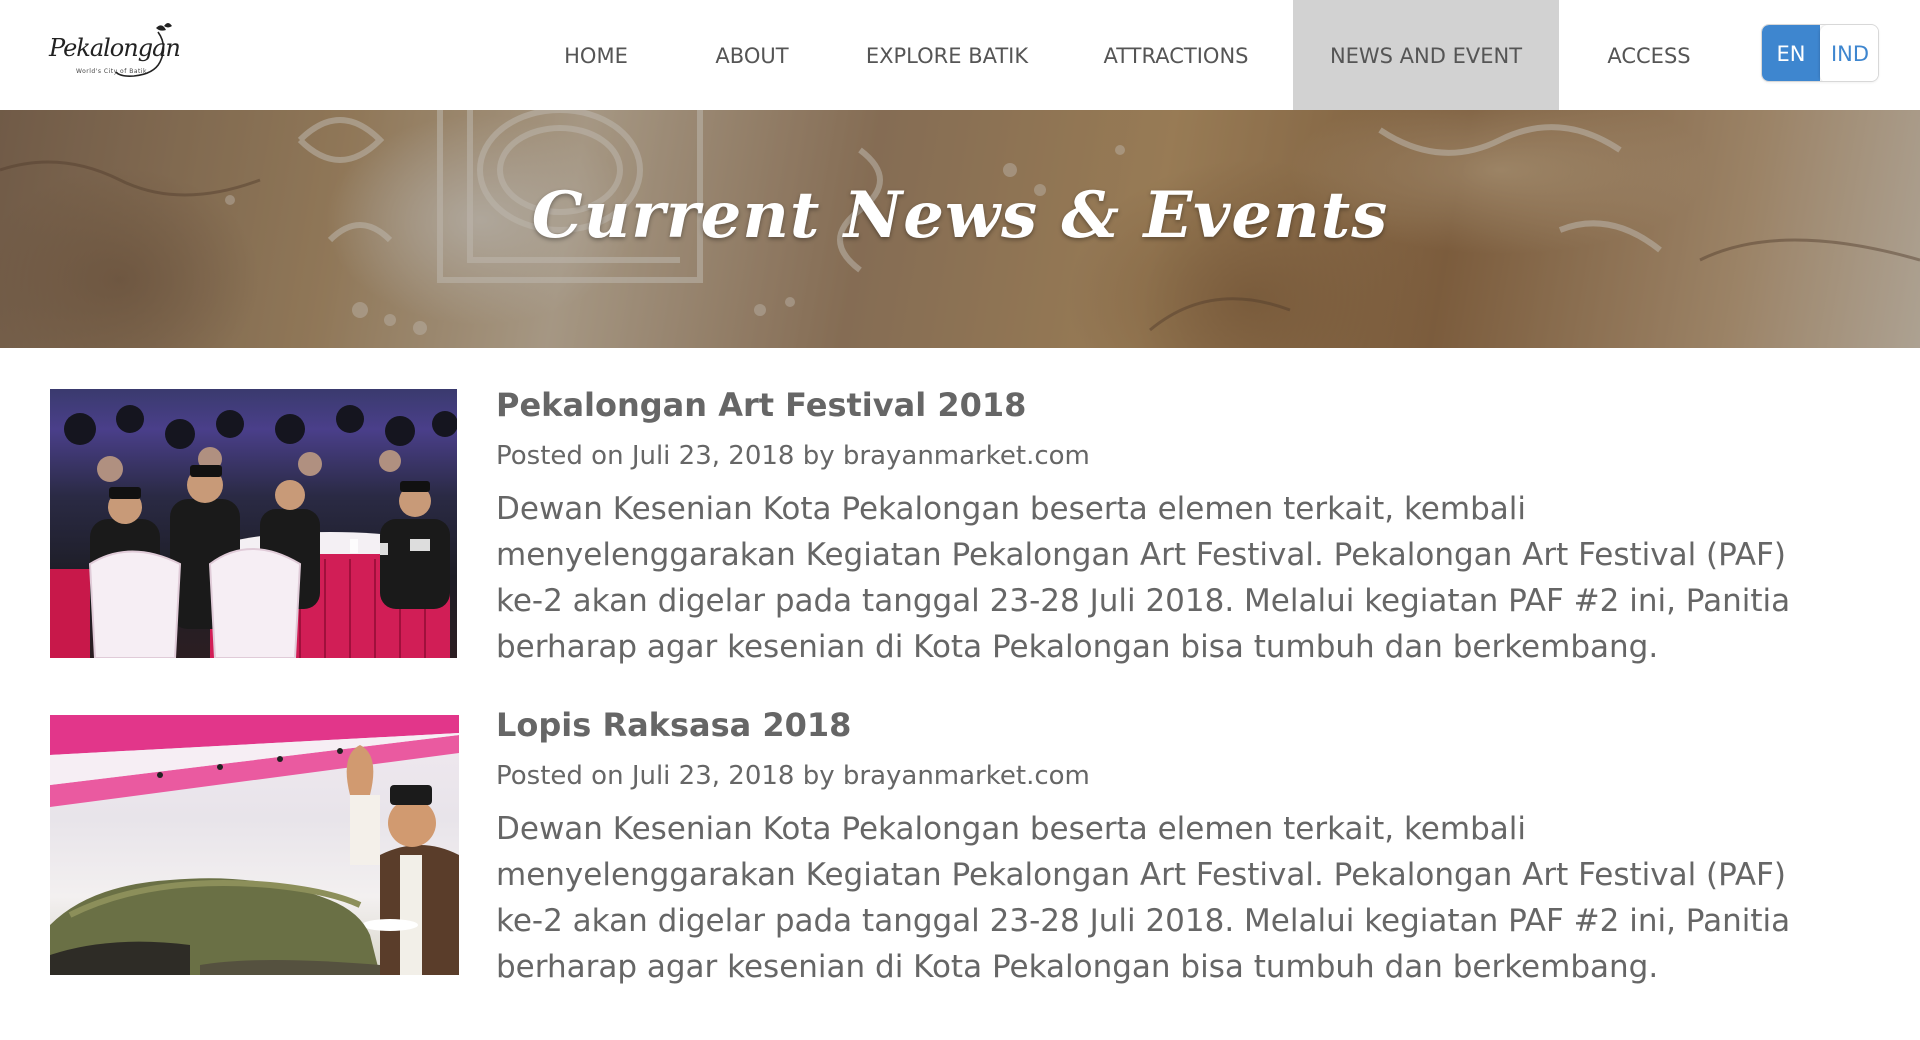  Describe the element at coordinates (1849, 53) in the screenshot. I see `lang-ind-button: IND` at that location.